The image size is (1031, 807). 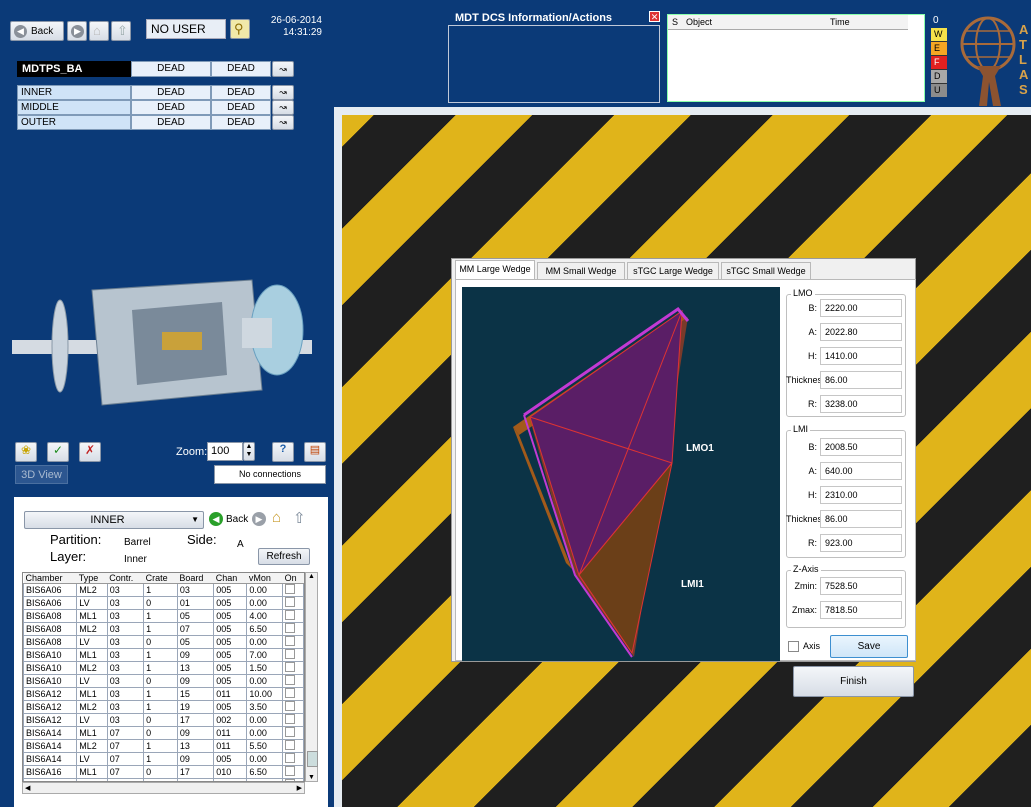 I want to click on refresh-button: Refresh, so click(x=284, y=556).